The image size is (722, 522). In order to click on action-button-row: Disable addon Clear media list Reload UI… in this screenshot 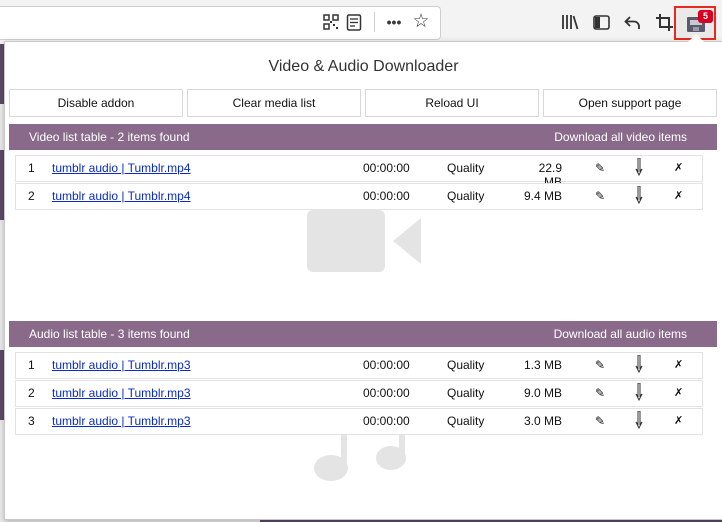, I will do `click(363, 103)`.